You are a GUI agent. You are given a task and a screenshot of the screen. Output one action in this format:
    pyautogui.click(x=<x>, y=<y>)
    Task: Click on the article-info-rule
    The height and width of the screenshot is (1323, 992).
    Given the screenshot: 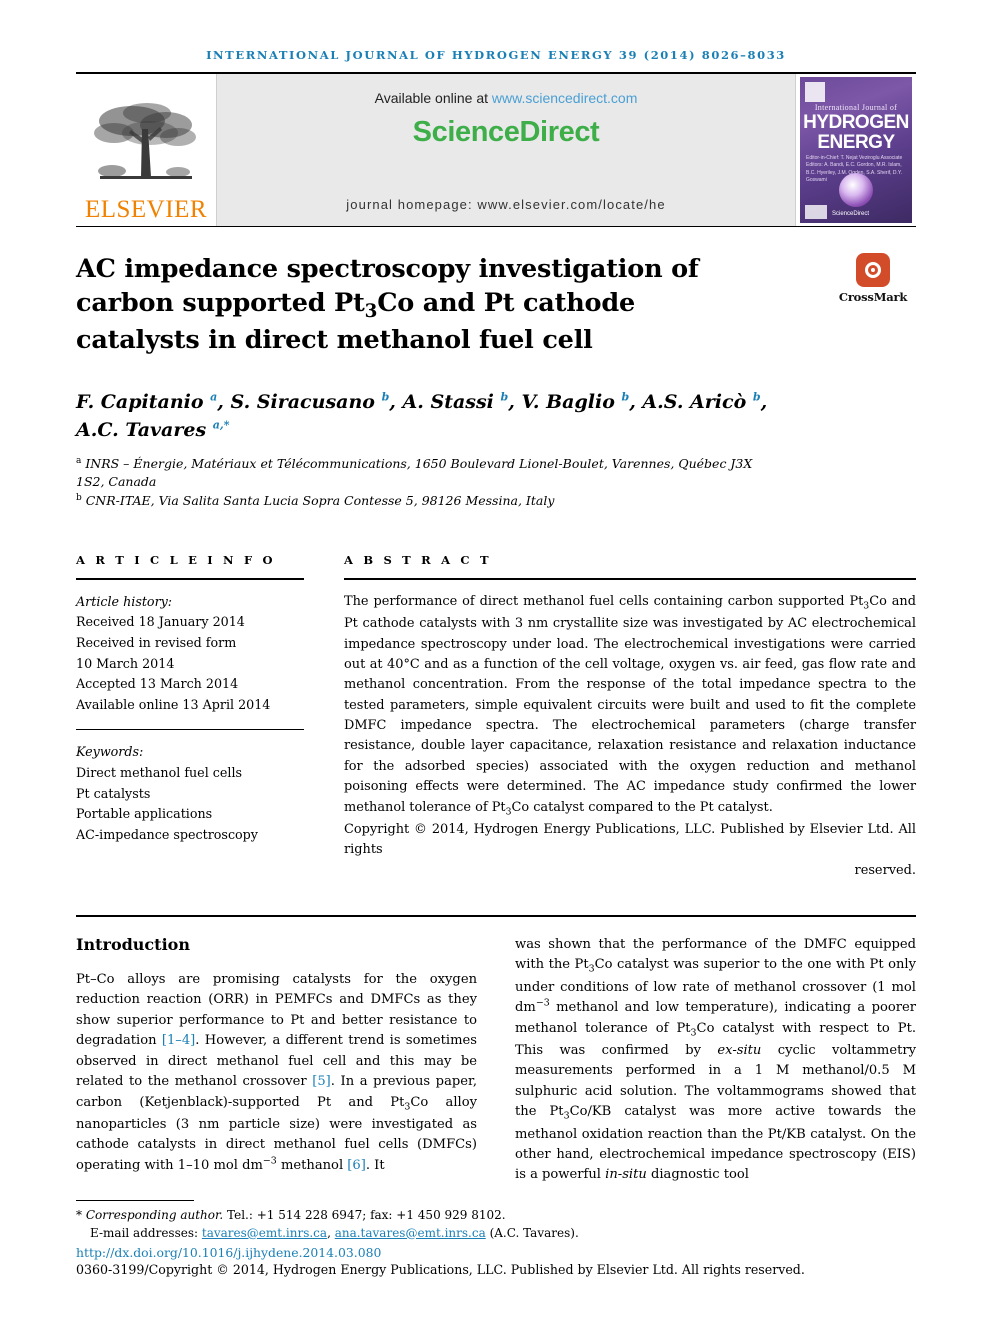 What is the action you would take?
    pyautogui.click(x=190, y=578)
    